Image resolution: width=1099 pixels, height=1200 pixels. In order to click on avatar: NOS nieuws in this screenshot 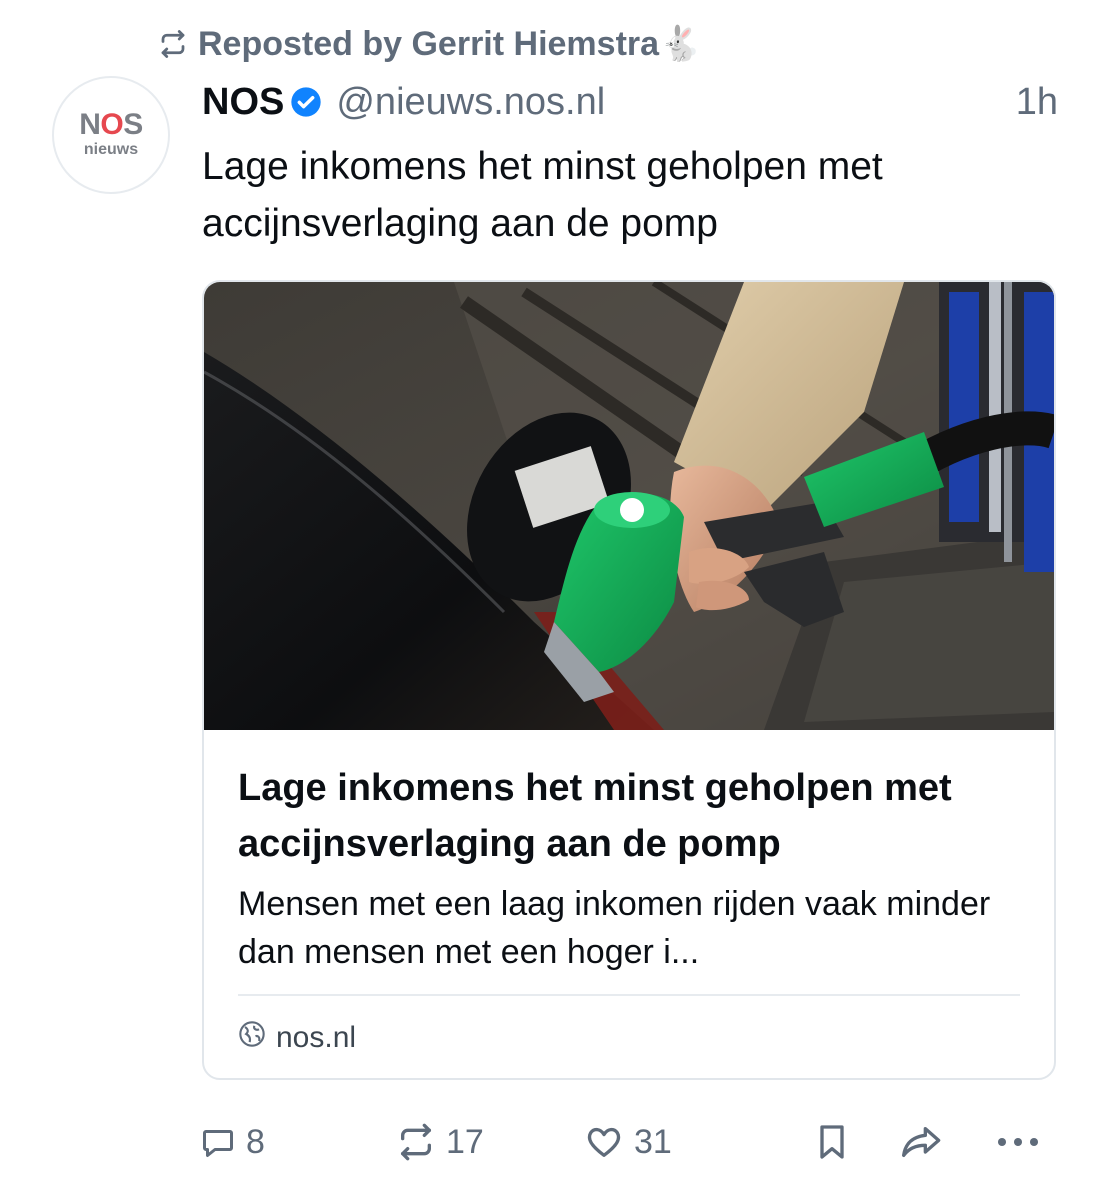, I will do `click(111, 135)`.